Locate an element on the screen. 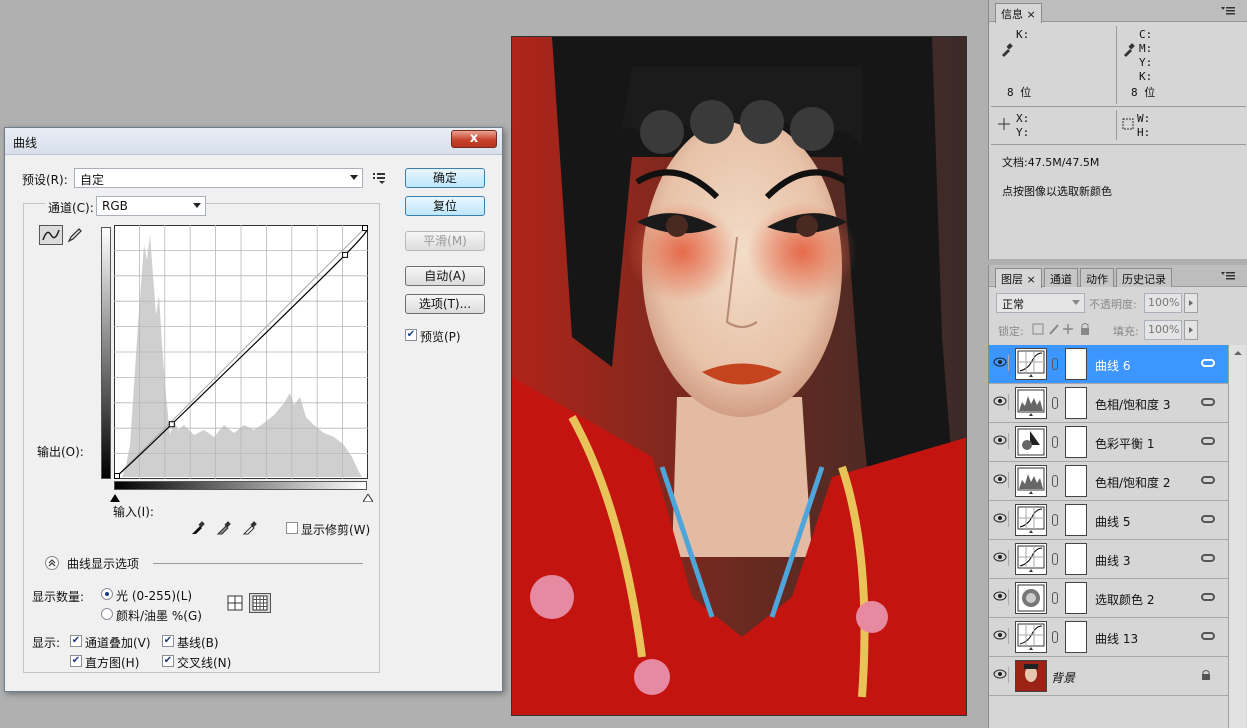  opacity-slider-button is located at coordinates (1191, 303).